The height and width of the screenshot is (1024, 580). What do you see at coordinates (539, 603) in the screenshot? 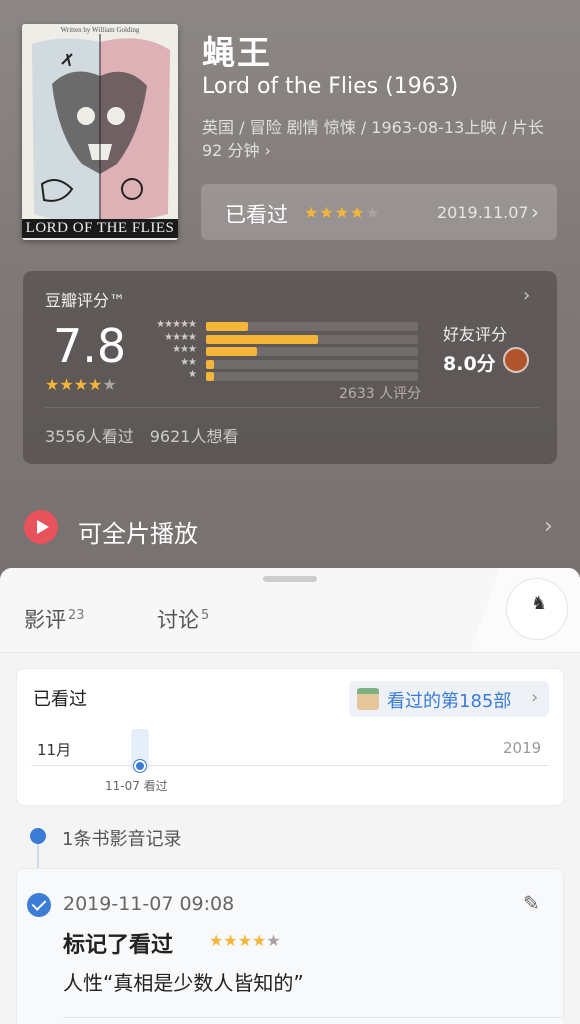
I see `avatar-glyph-icon: ♞` at bounding box center [539, 603].